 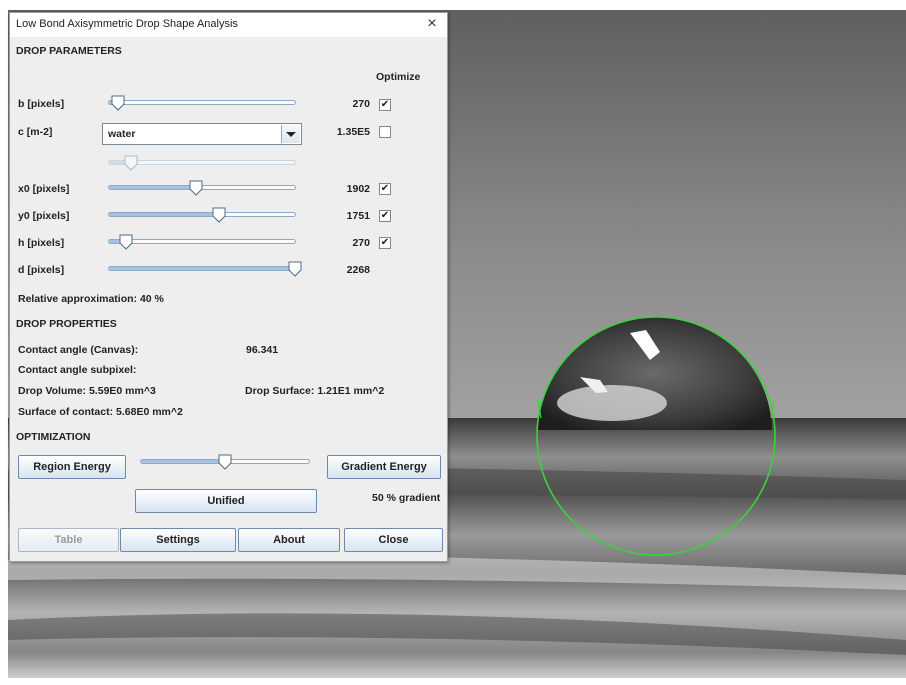 I want to click on about-button: About, so click(x=289, y=540).